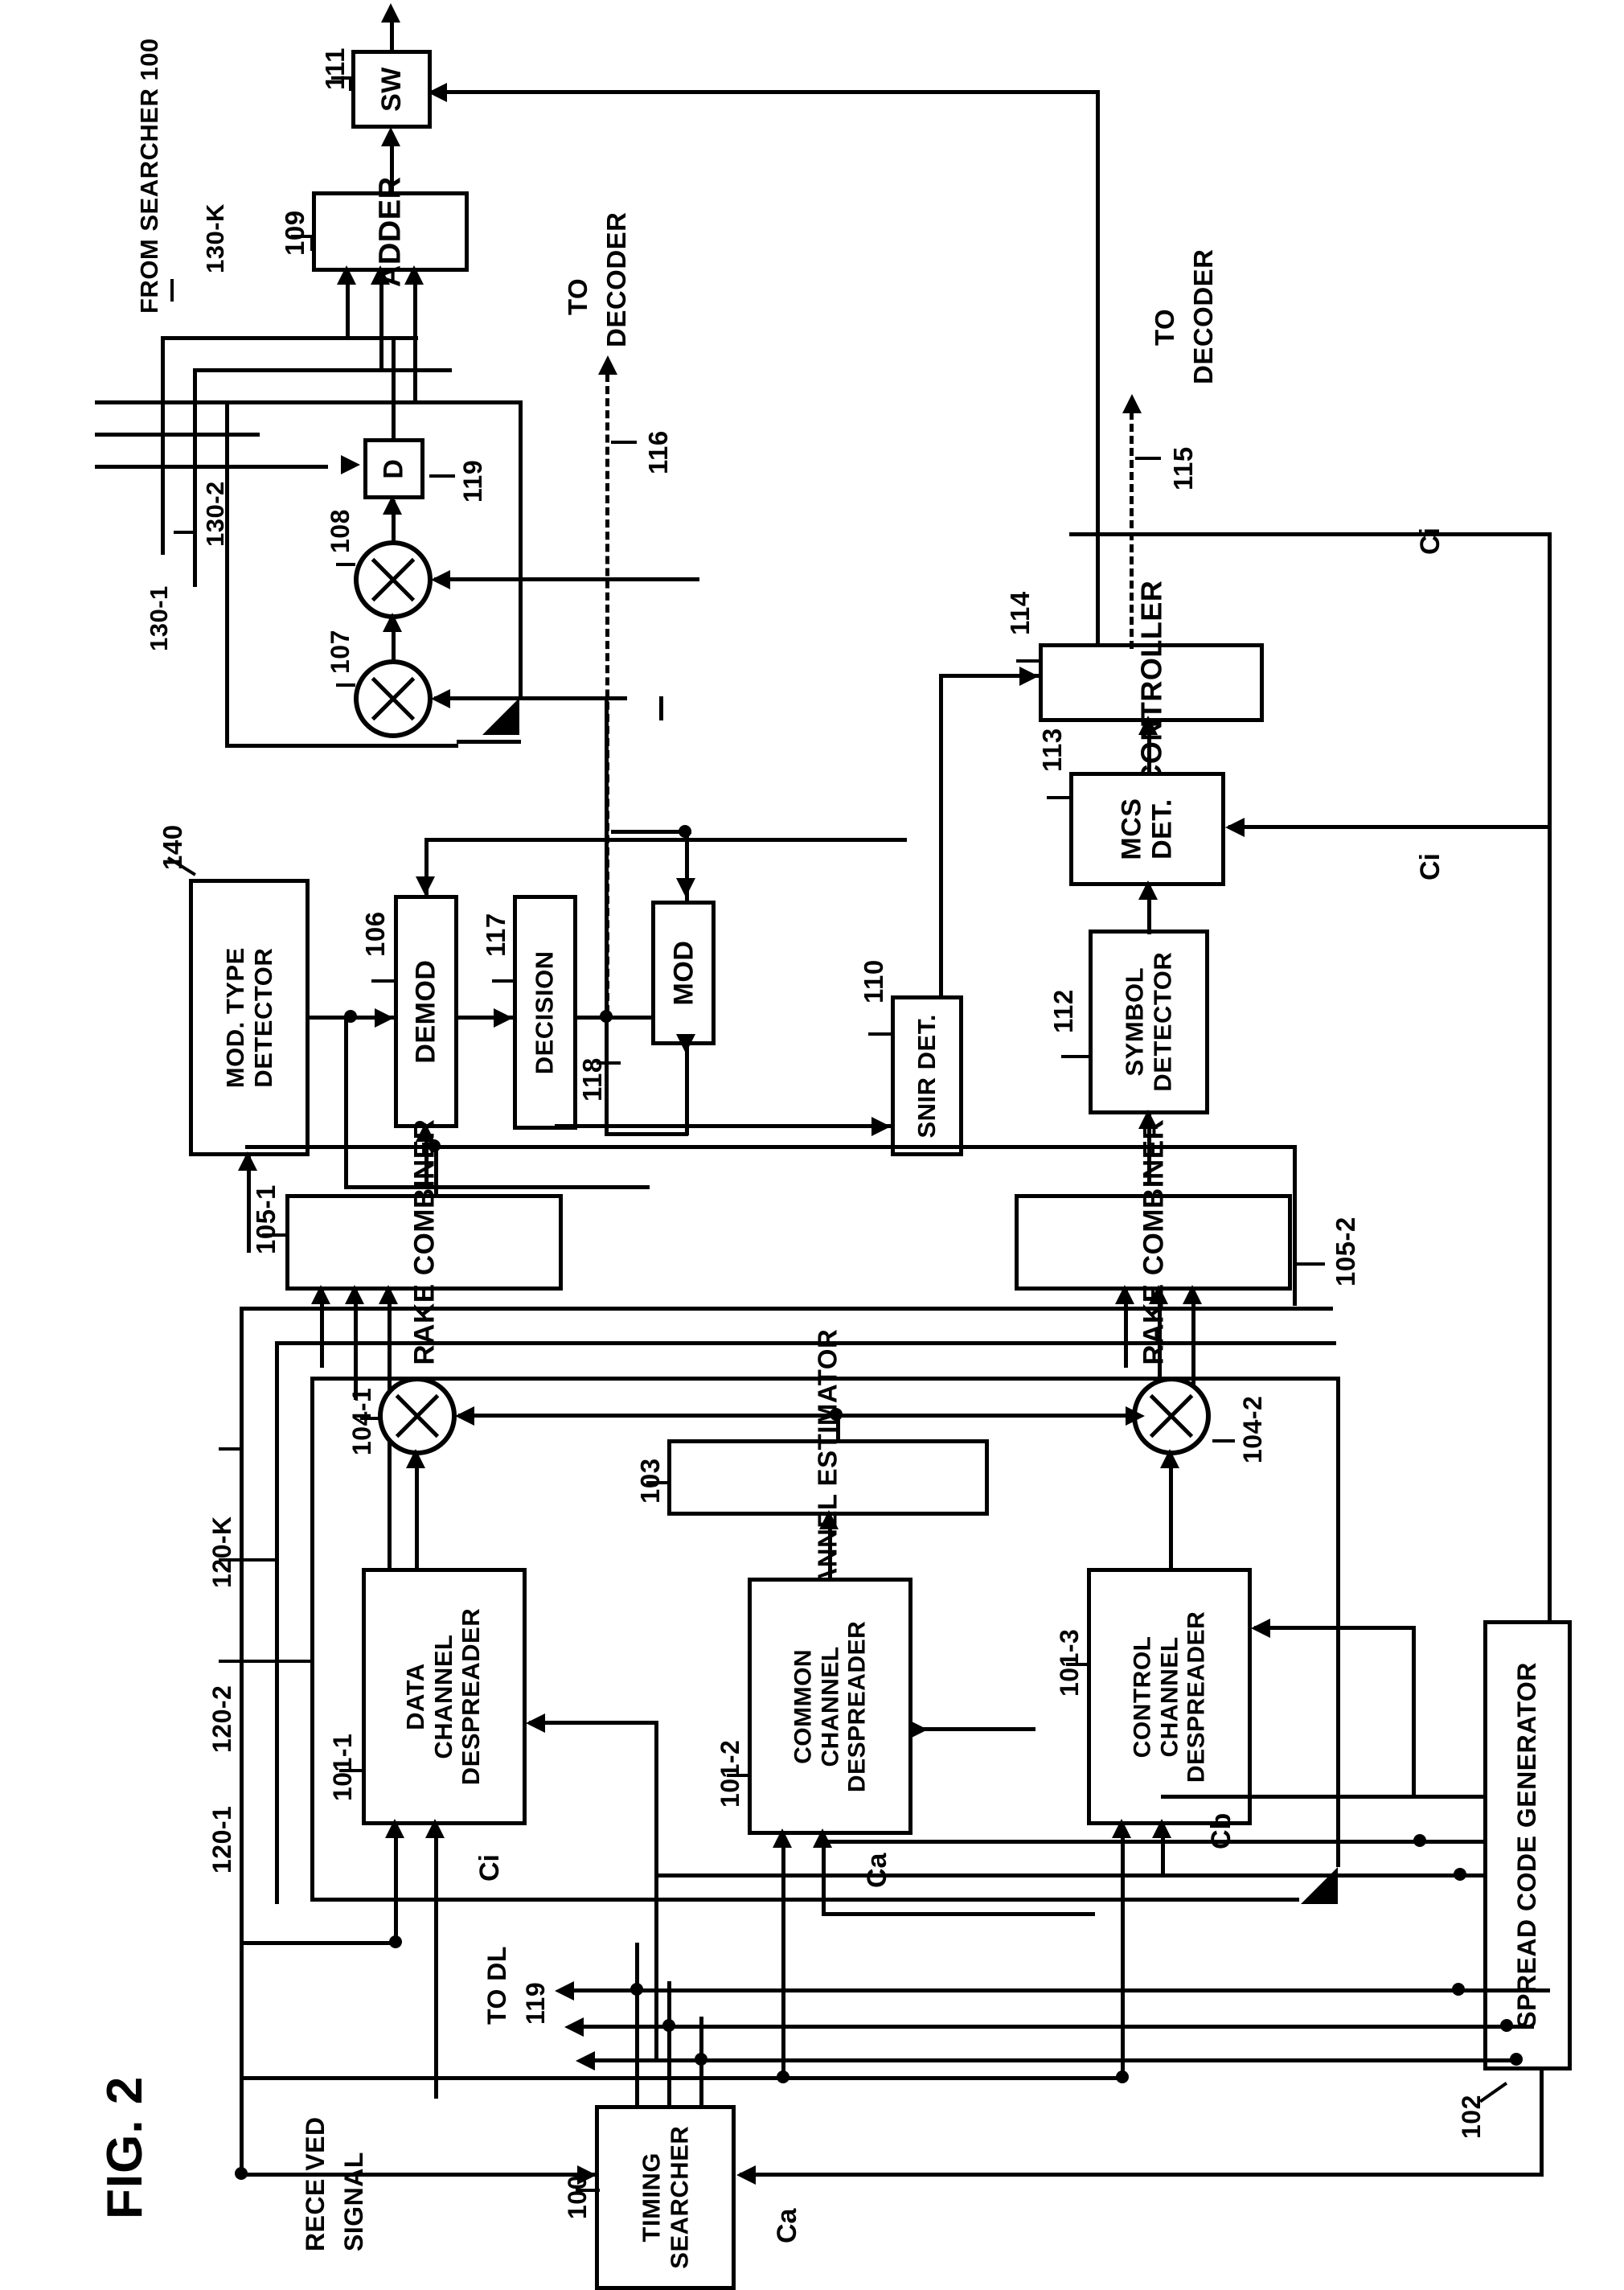  Describe the element at coordinates (1203, 316) in the screenshot. I see `to-decoder-mid-line2: DECODER` at that location.